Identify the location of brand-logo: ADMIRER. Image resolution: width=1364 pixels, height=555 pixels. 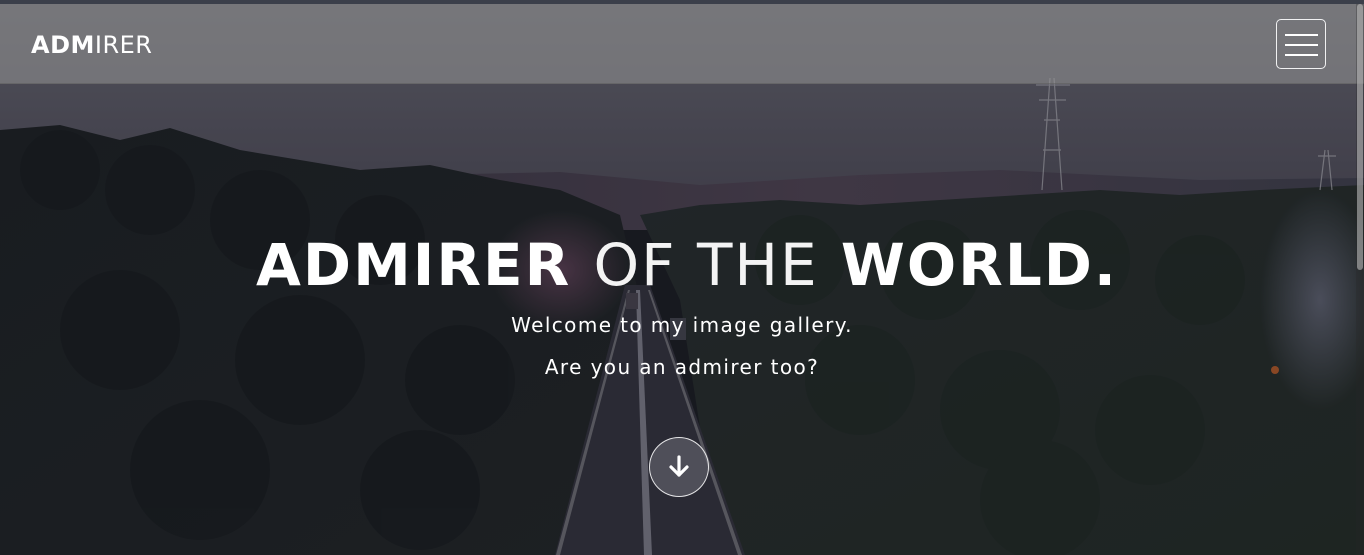
(91, 45).